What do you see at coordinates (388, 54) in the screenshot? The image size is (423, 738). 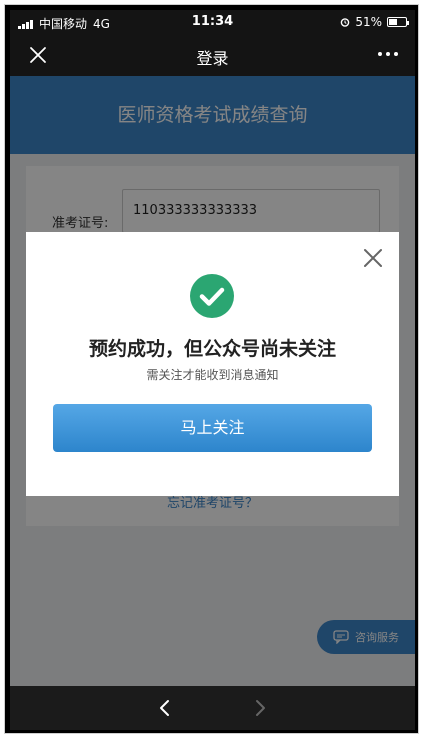 I see `more-dots-icon` at bounding box center [388, 54].